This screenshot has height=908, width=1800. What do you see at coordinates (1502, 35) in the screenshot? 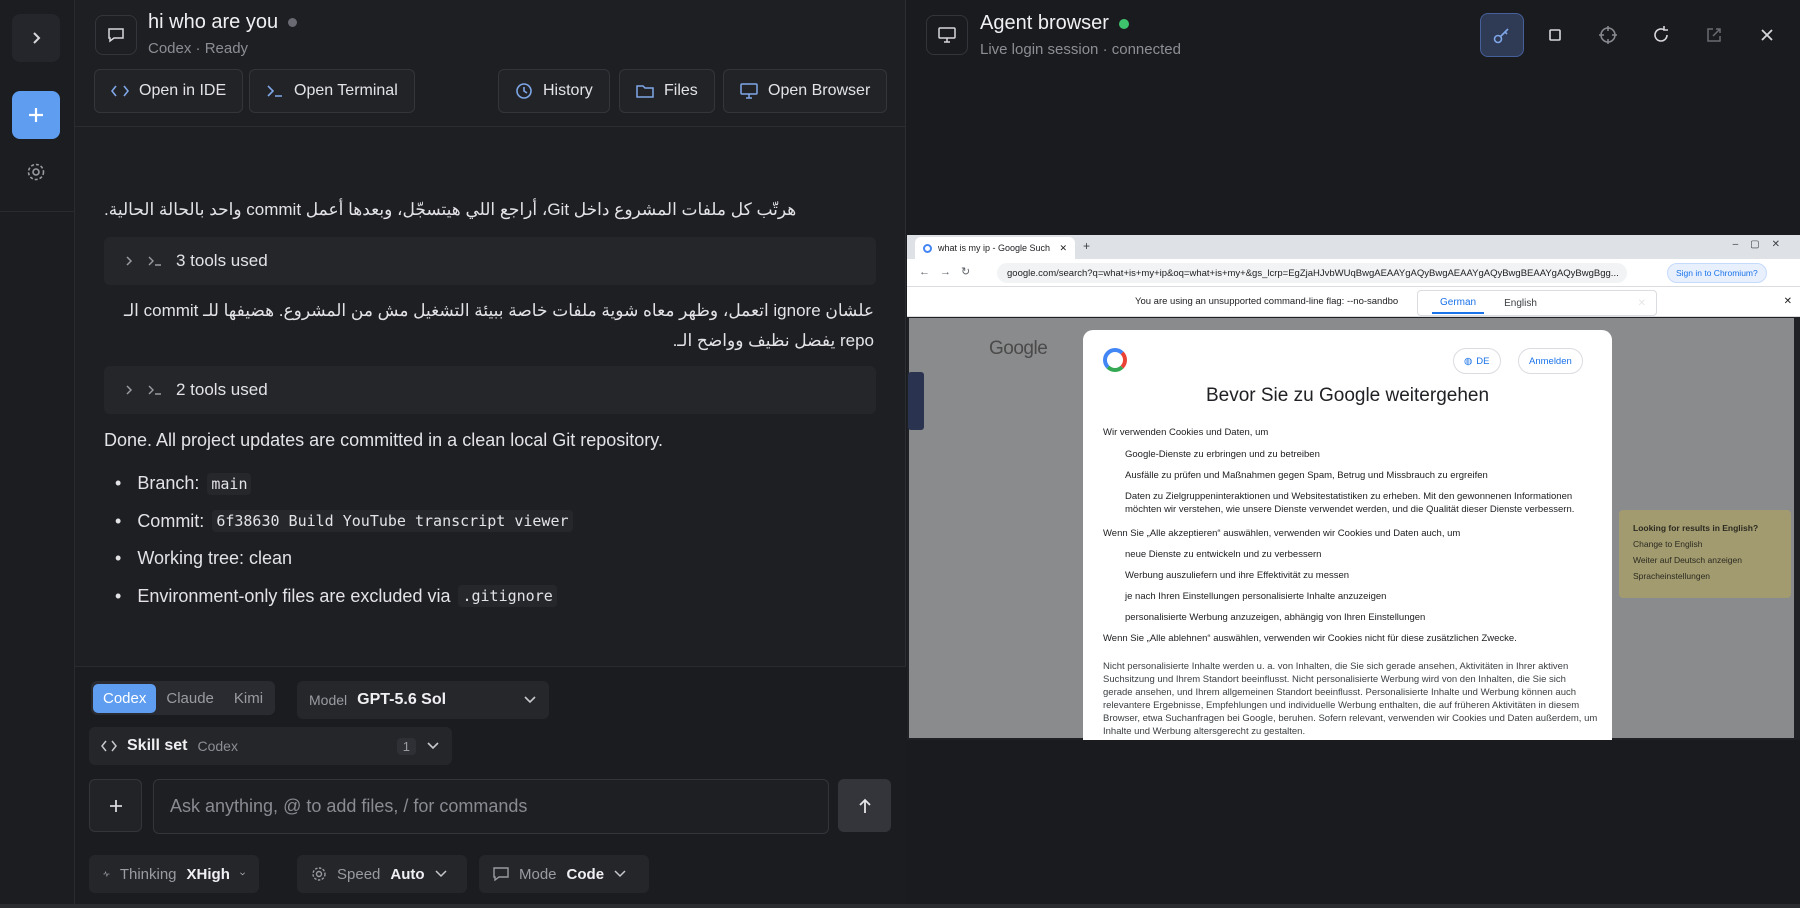
I see `key-button` at bounding box center [1502, 35].